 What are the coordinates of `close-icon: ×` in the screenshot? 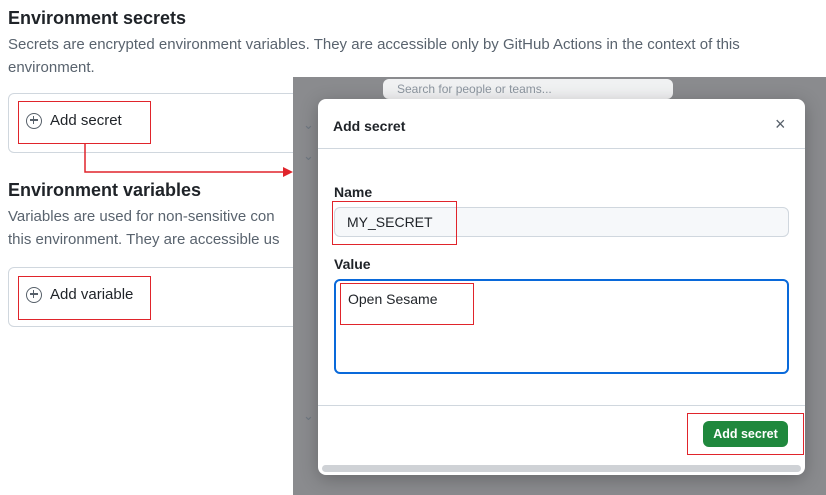 It's located at (780, 124).